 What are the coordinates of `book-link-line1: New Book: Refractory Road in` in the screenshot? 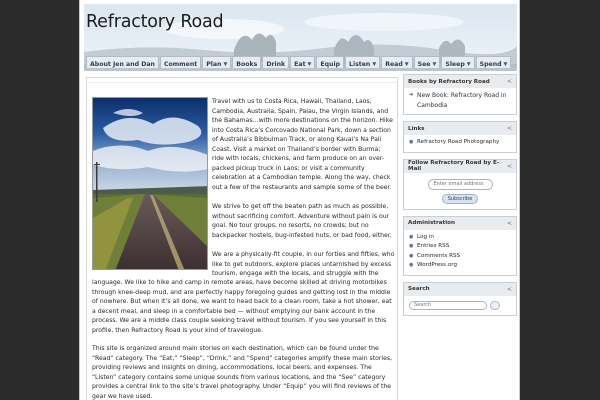 It's located at (461, 95).